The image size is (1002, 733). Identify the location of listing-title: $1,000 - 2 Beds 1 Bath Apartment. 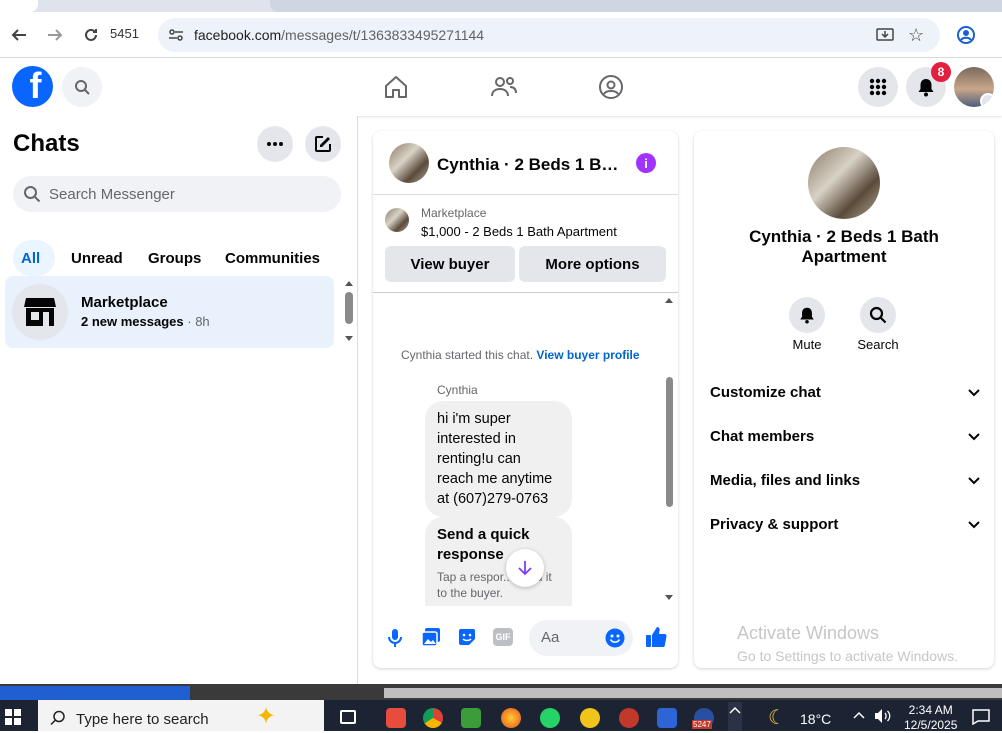
(519, 231).